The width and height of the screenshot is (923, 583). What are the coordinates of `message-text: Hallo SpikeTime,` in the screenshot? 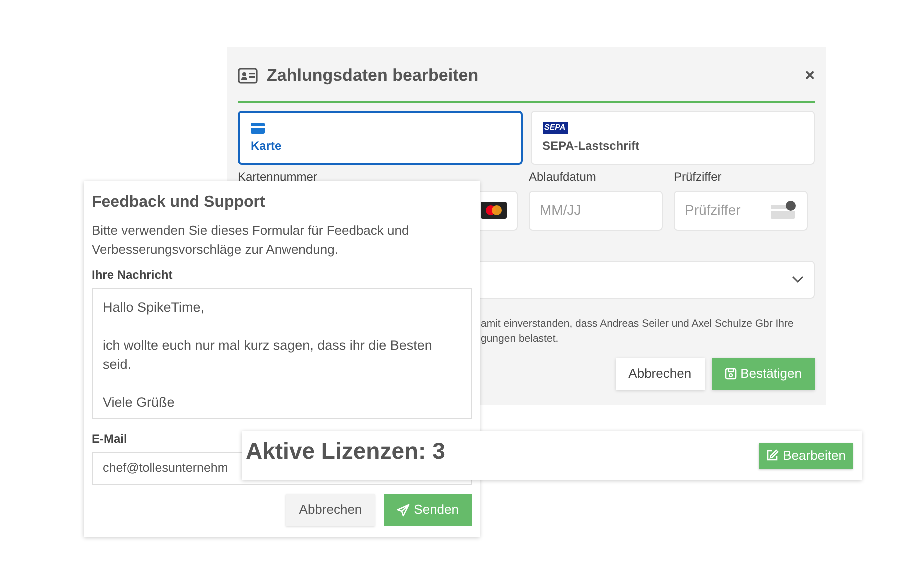 It's located at (154, 308).